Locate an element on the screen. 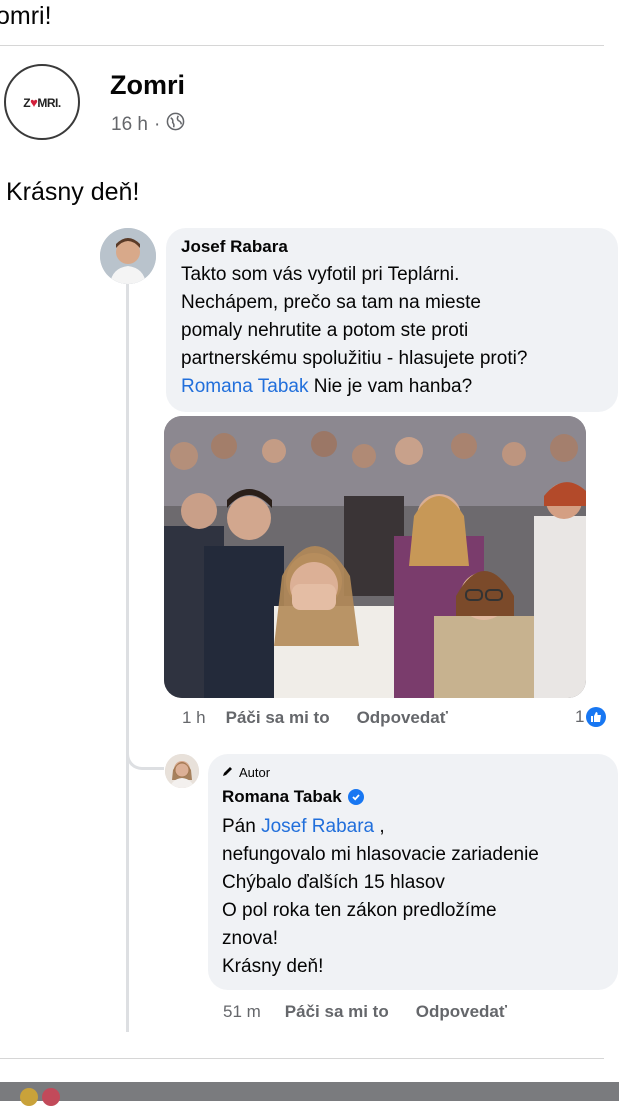 Image resolution: width=619 pixels, height=1106 pixels. comment-line: pomaly nehrutite a potom ste proti is located at coordinates (325, 330).